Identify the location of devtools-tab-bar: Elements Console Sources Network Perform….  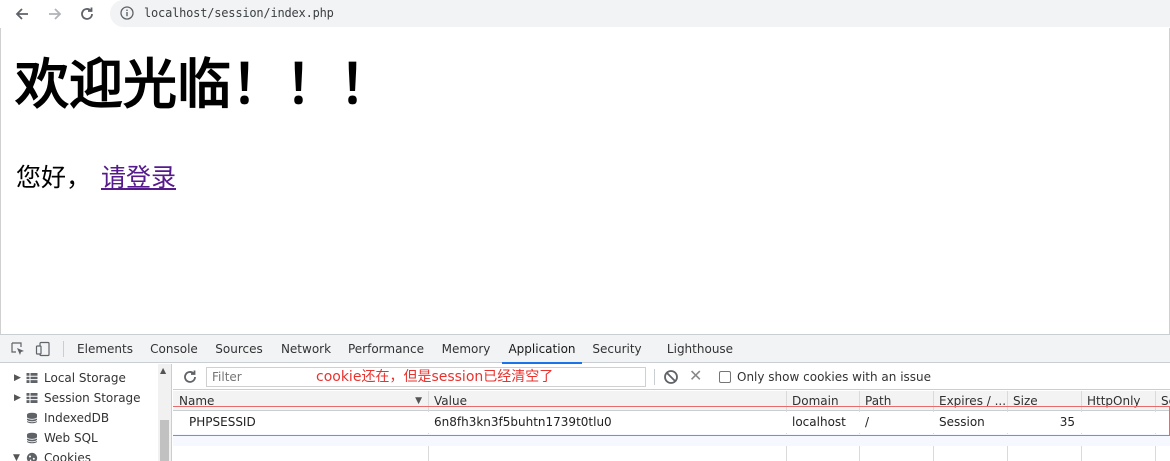
(585, 349).